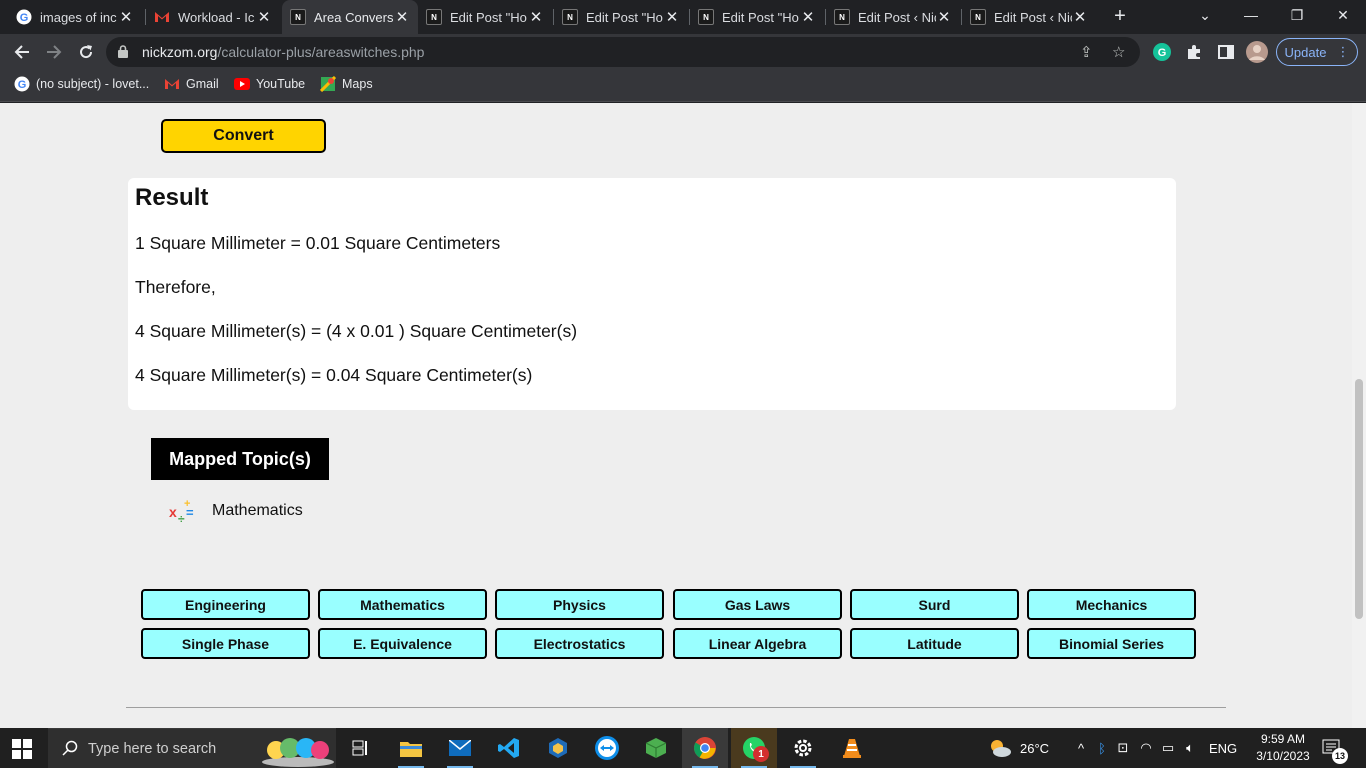 This screenshot has height=768, width=1366. I want to click on math-symbols-icon: x ÷ = +, so click(183, 511).